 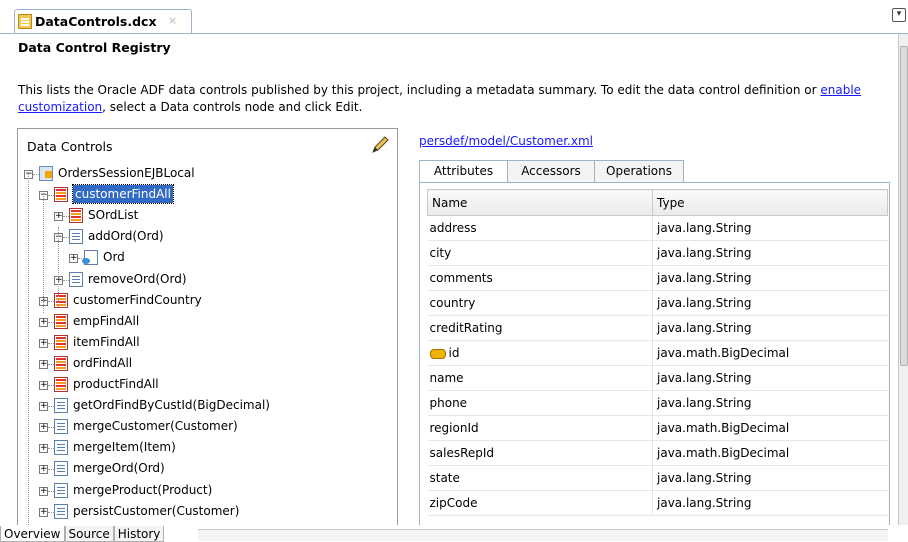 What do you see at coordinates (207, 280) in the screenshot?
I see `tree-item: + removeOrd(Ord)` at bounding box center [207, 280].